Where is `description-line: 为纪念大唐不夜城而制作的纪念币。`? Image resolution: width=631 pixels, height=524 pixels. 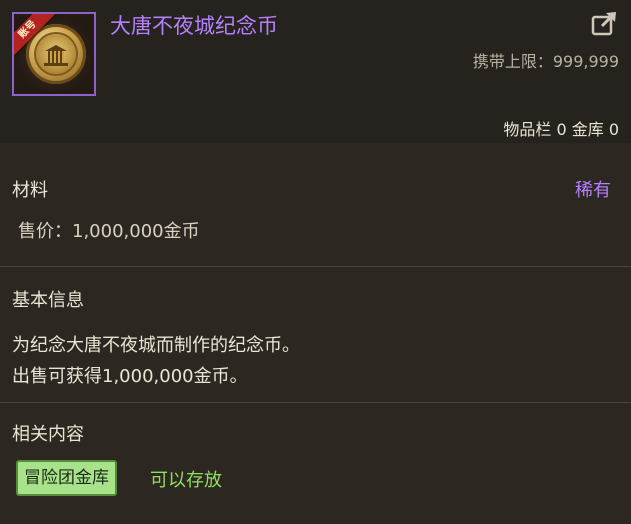
description-line: 为纪念大唐不夜城而制作的纪念币。 is located at coordinates (156, 345).